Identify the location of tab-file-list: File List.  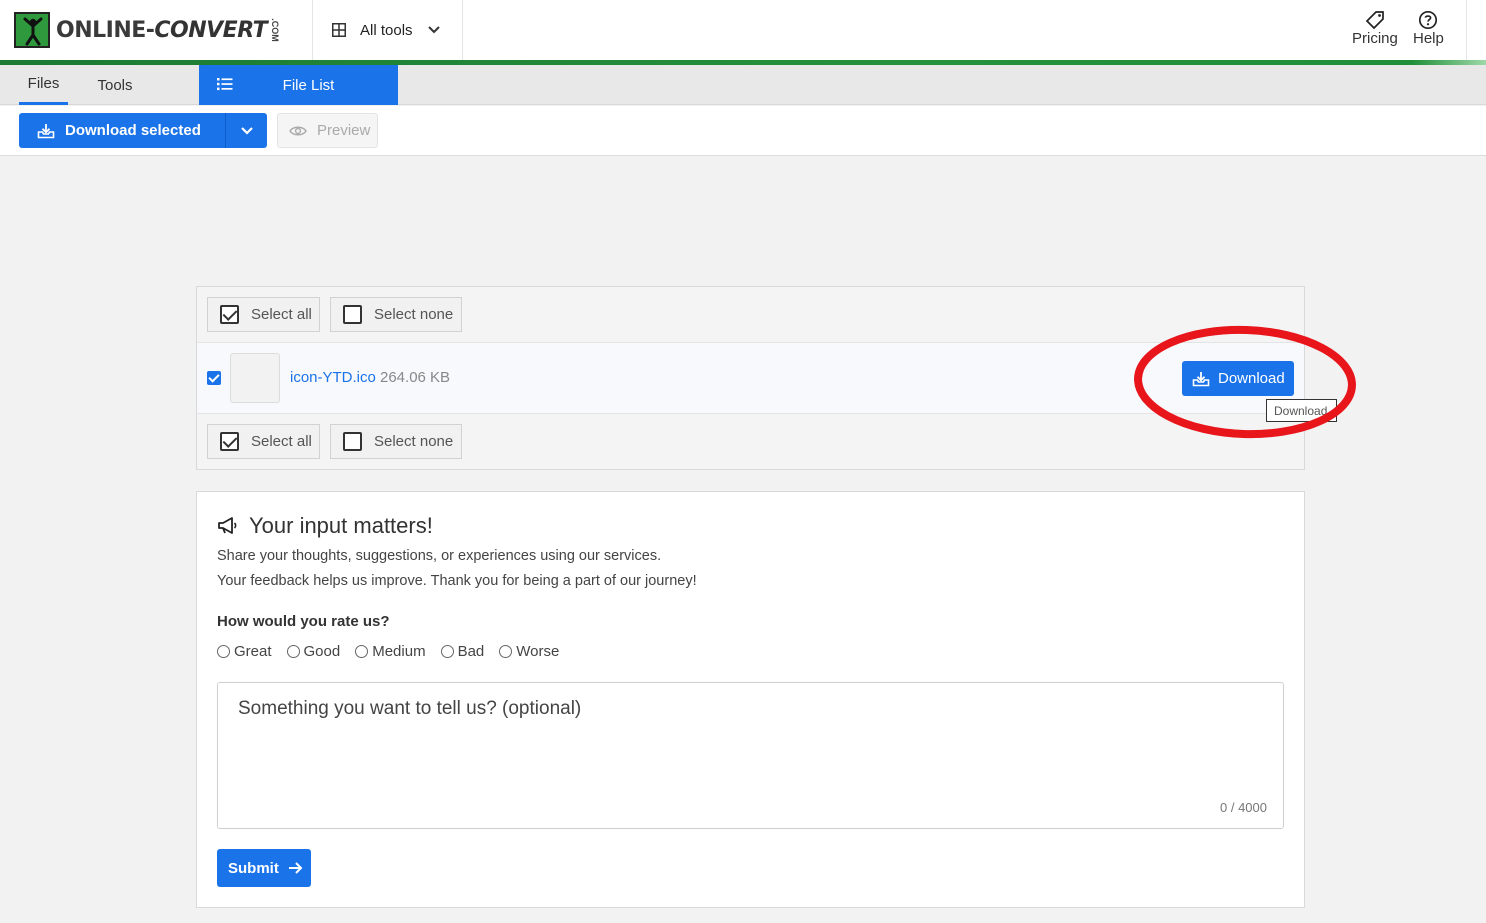
(298, 85).